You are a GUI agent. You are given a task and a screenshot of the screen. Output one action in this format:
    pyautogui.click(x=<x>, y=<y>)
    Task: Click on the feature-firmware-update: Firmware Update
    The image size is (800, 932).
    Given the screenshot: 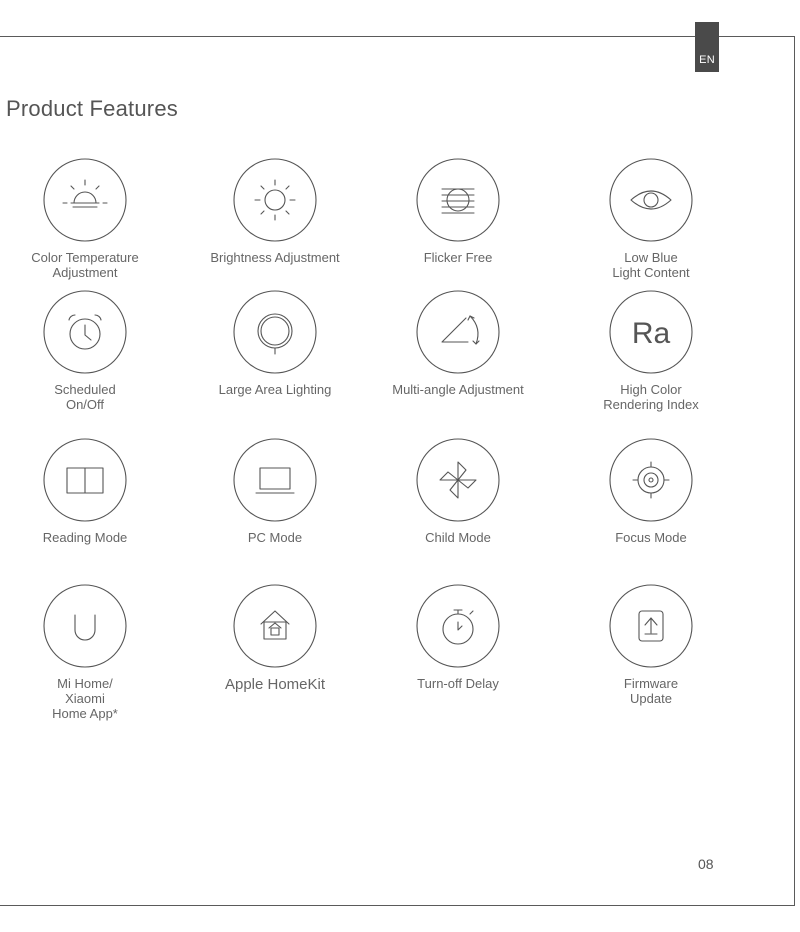 What is the action you would take?
    pyautogui.click(x=651, y=645)
    